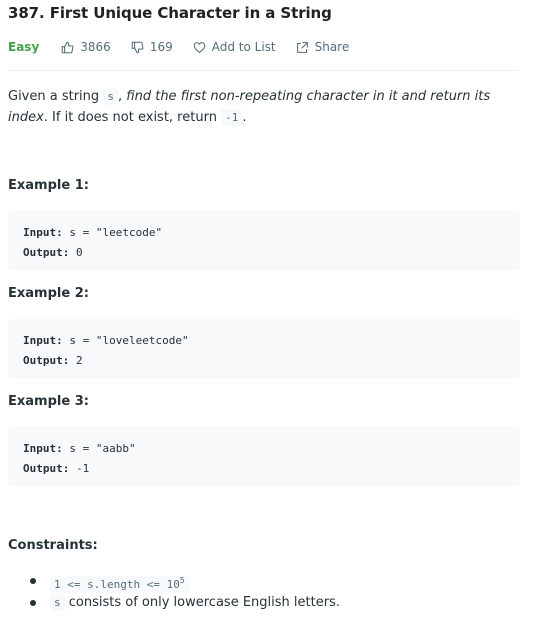 The image size is (535, 631). I want to click on example-title: Example 2:, so click(48, 293).